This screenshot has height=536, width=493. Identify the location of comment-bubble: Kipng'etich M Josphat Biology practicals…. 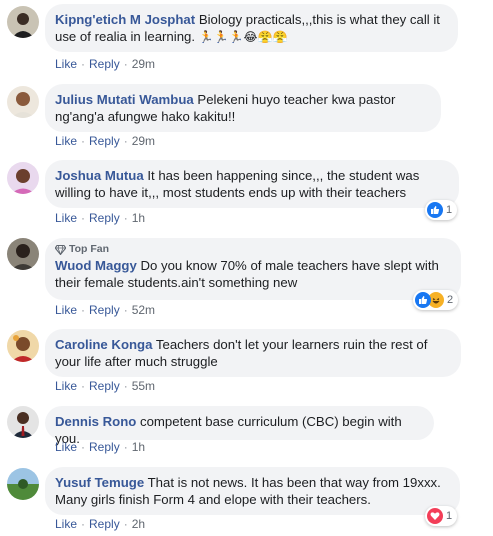
(251, 28).